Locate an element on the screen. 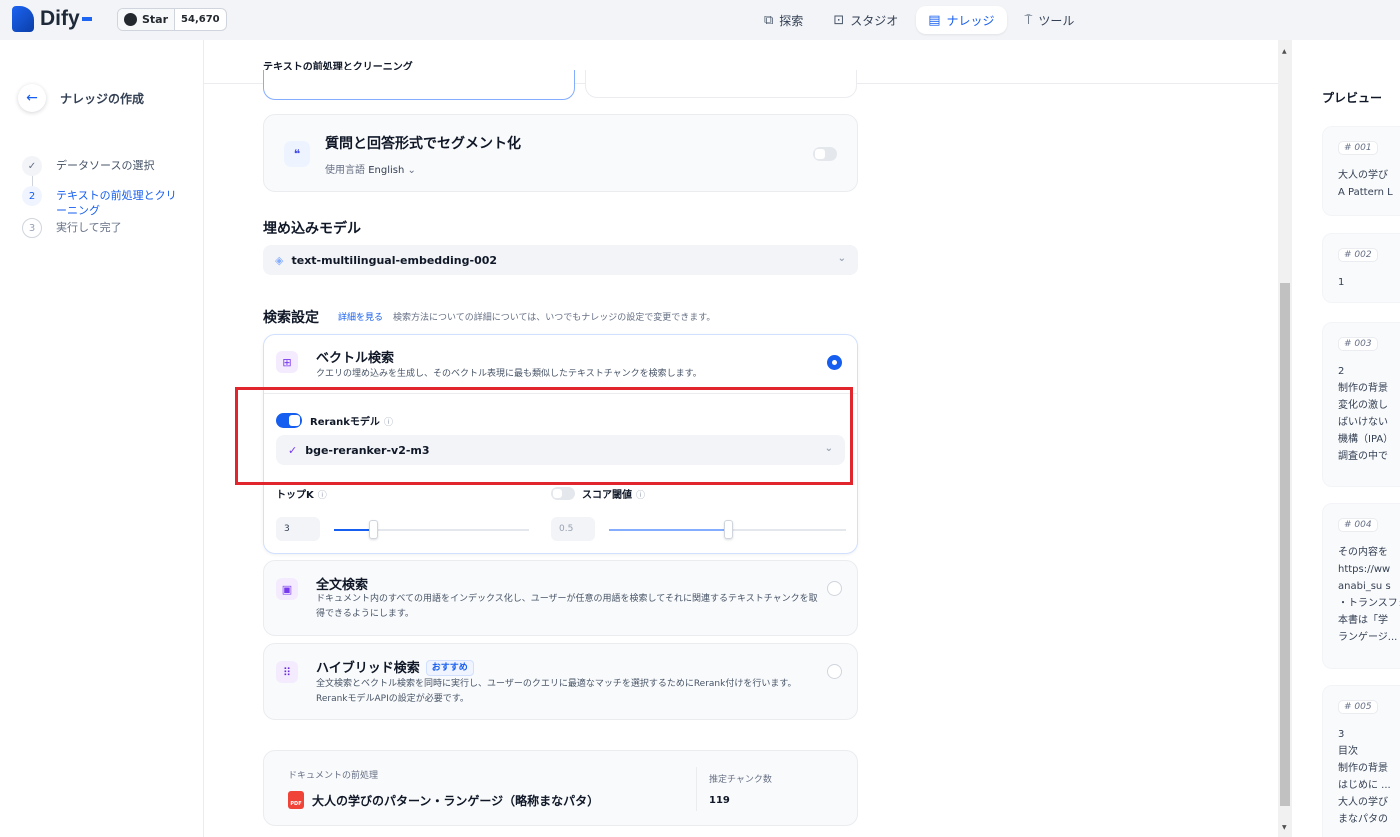 This screenshot has height=837, width=1400. chunk-tag: # 001 is located at coordinates (1358, 148).